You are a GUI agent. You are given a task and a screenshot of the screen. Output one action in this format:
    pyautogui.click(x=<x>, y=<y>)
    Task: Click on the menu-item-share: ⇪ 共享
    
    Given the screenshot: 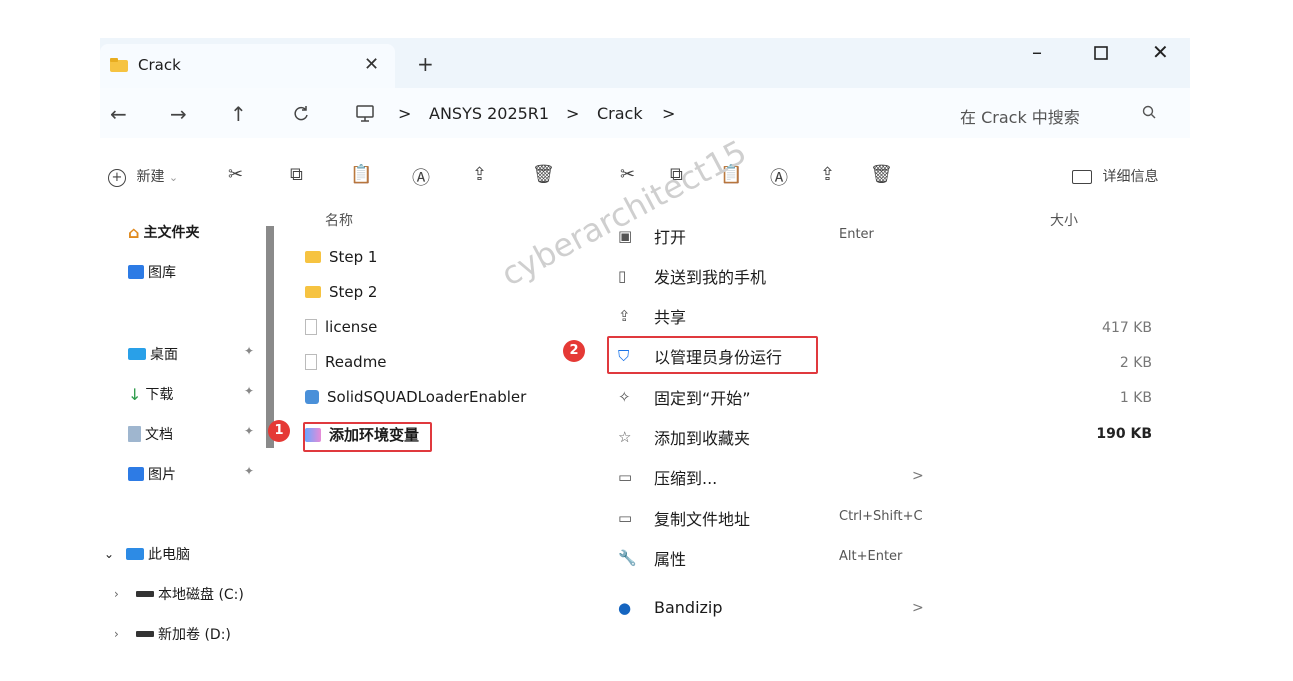 What is the action you would take?
    pyautogui.click(x=652, y=316)
    